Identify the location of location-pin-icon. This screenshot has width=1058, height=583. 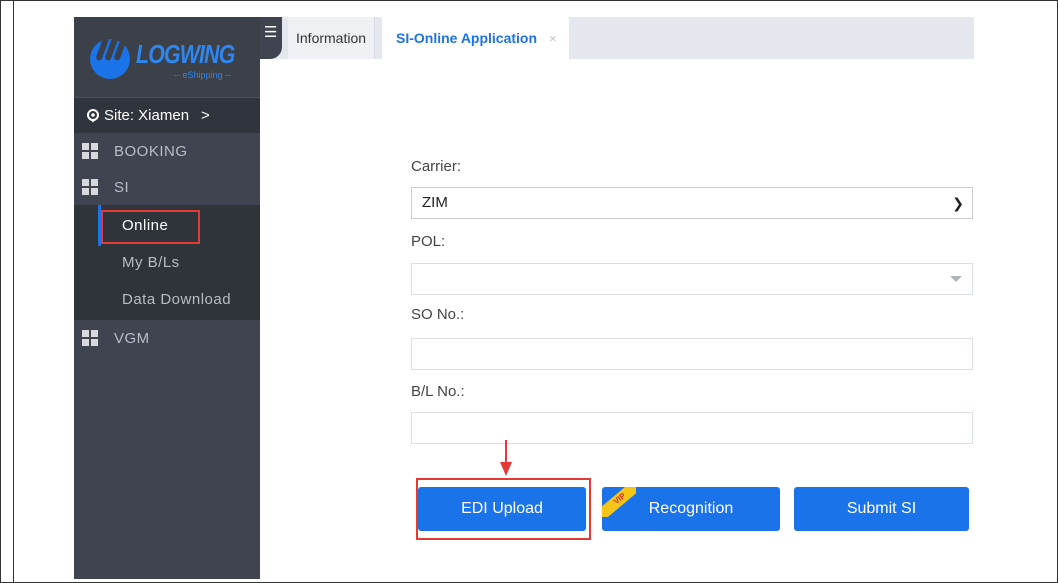
(93, 115).